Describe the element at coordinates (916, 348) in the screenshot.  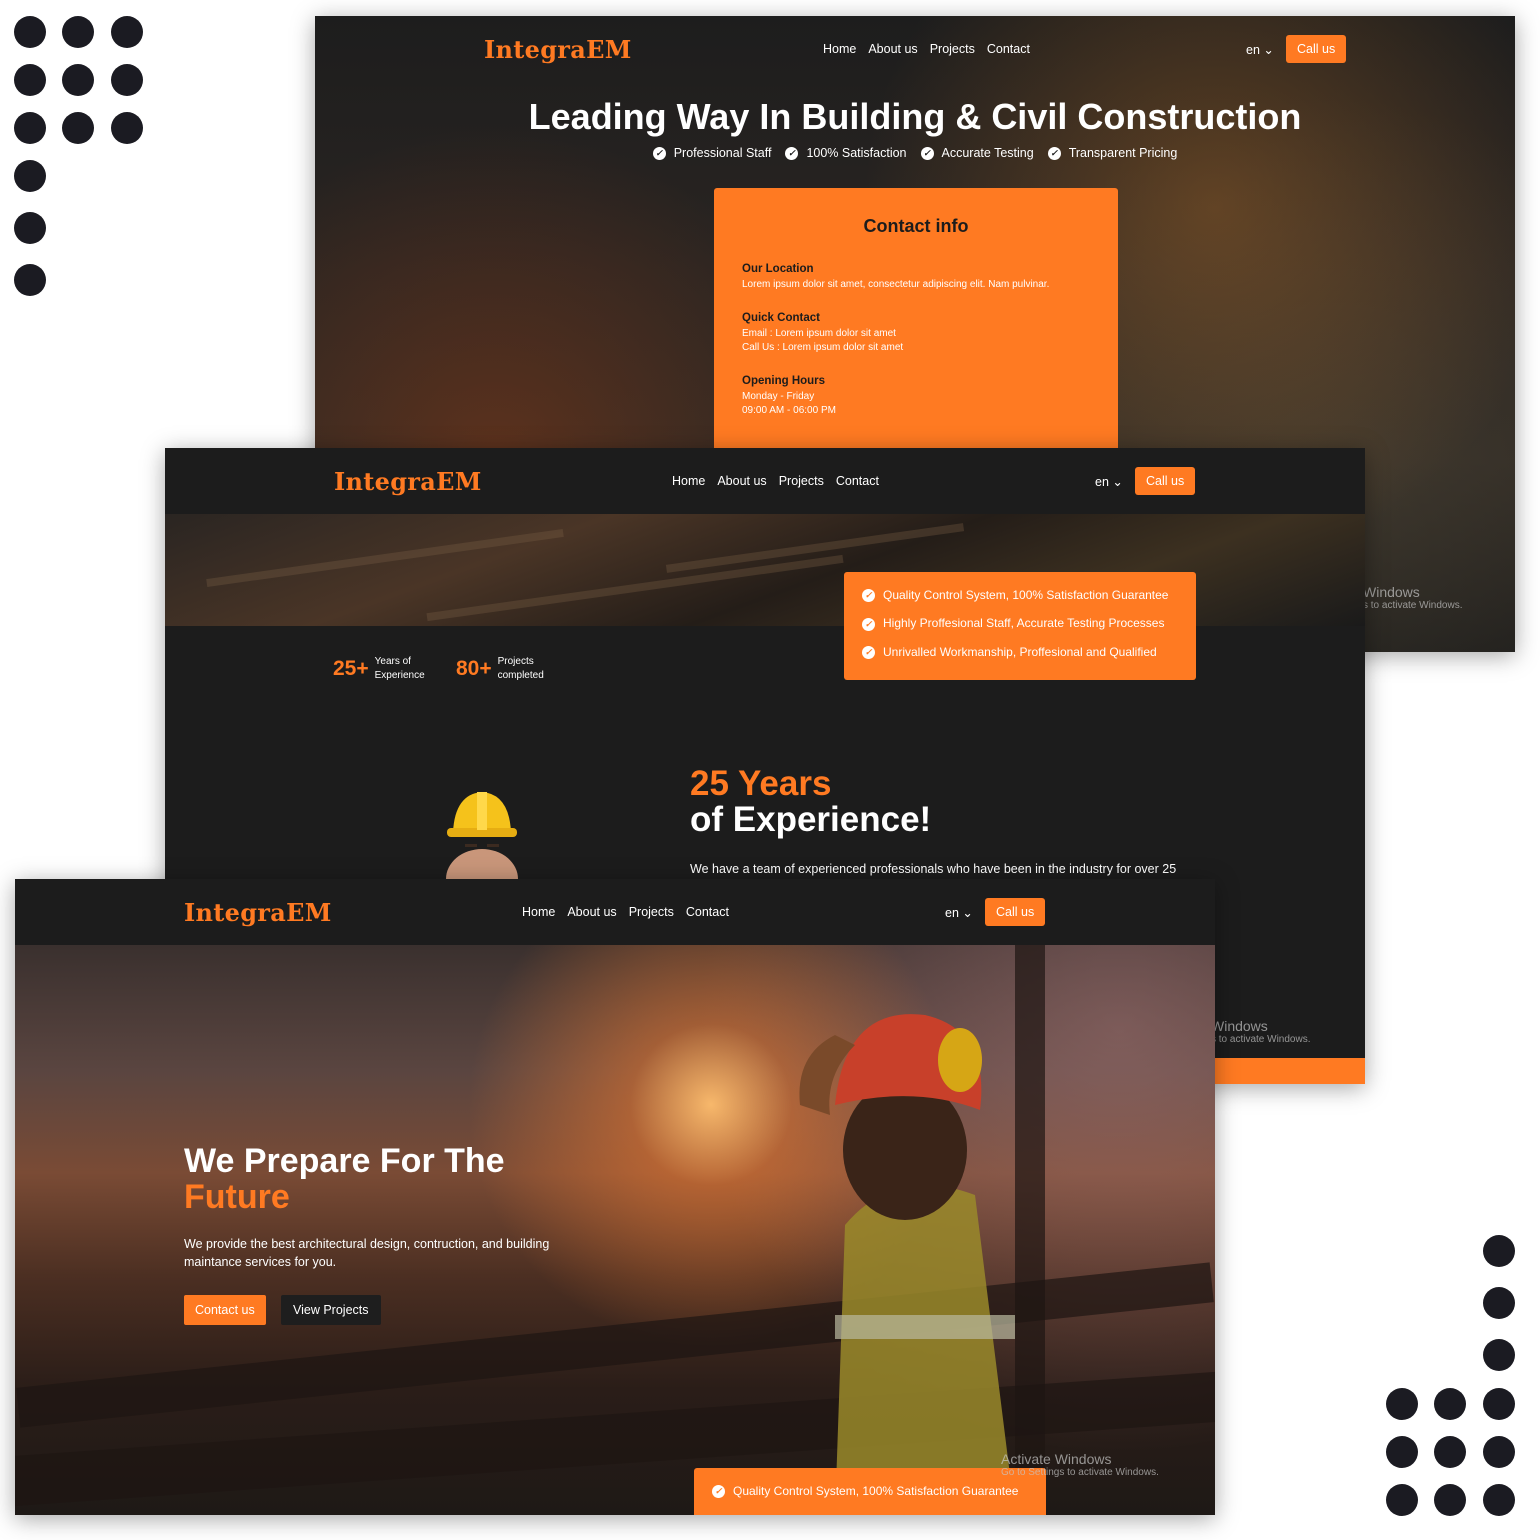
I see `phone-text: Call Us : Lorem ipsum dolor sit amet` at that location.